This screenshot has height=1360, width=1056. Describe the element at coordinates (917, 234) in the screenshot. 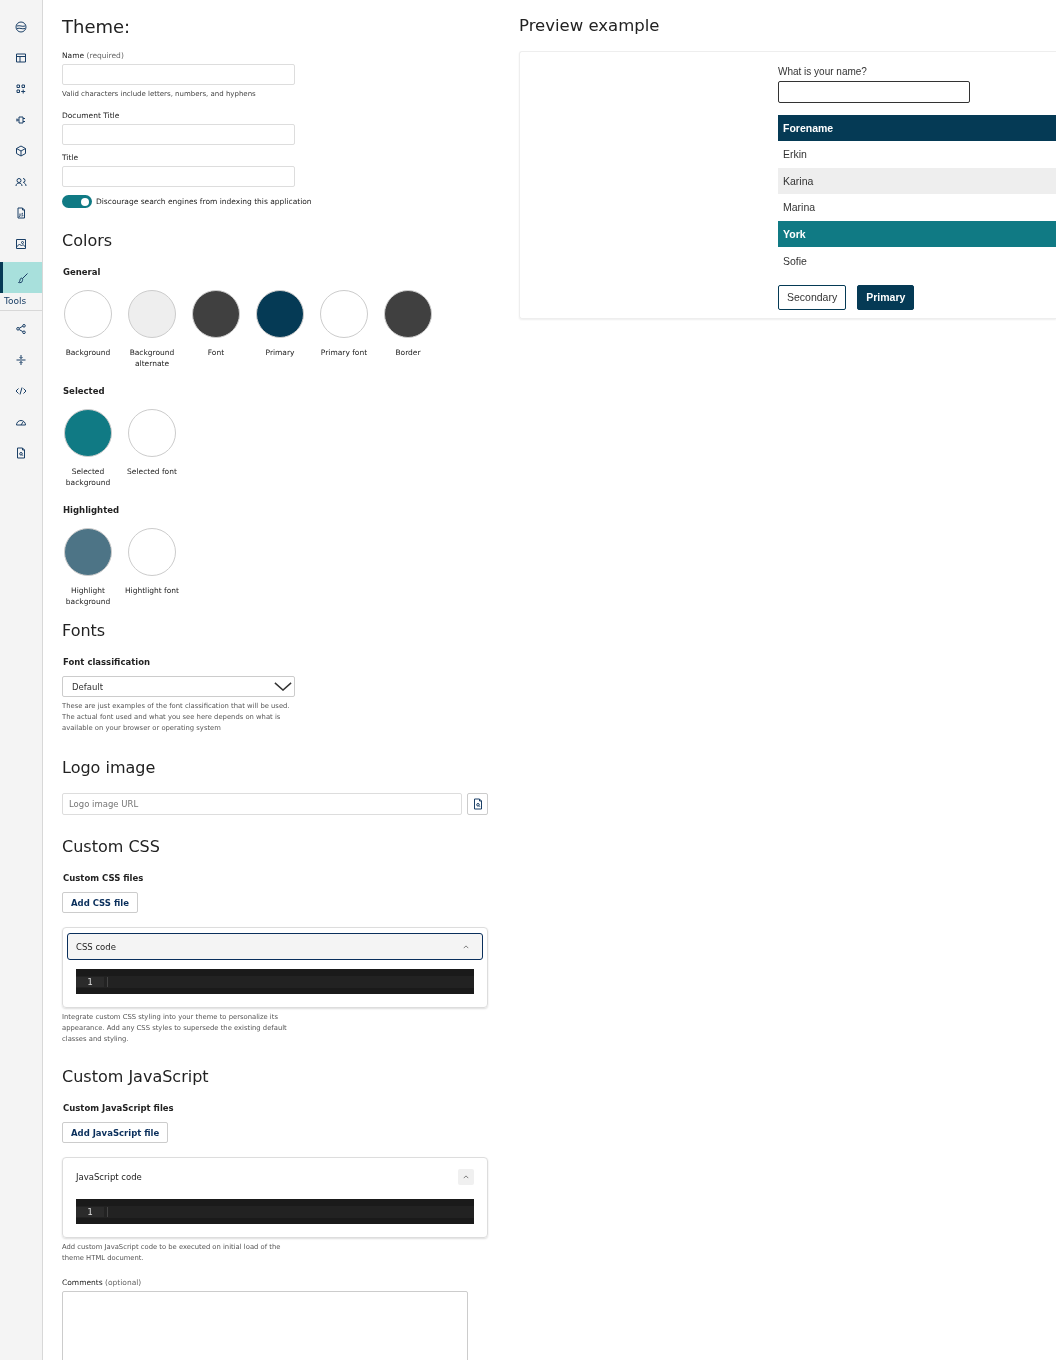

I see `table-row: York` at that location.